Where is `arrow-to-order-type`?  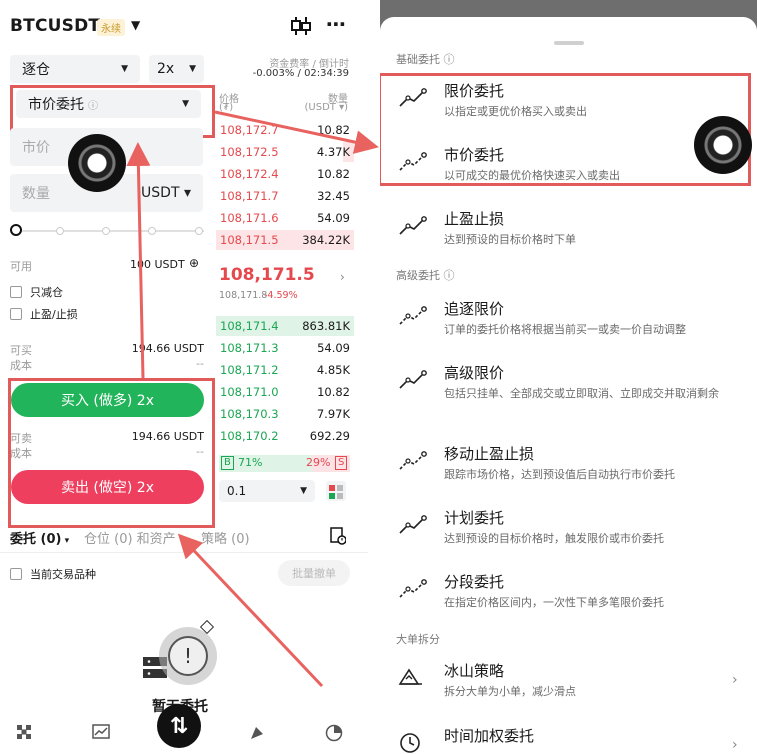
arrow-to-order-type is located at coordinates (138, 260).